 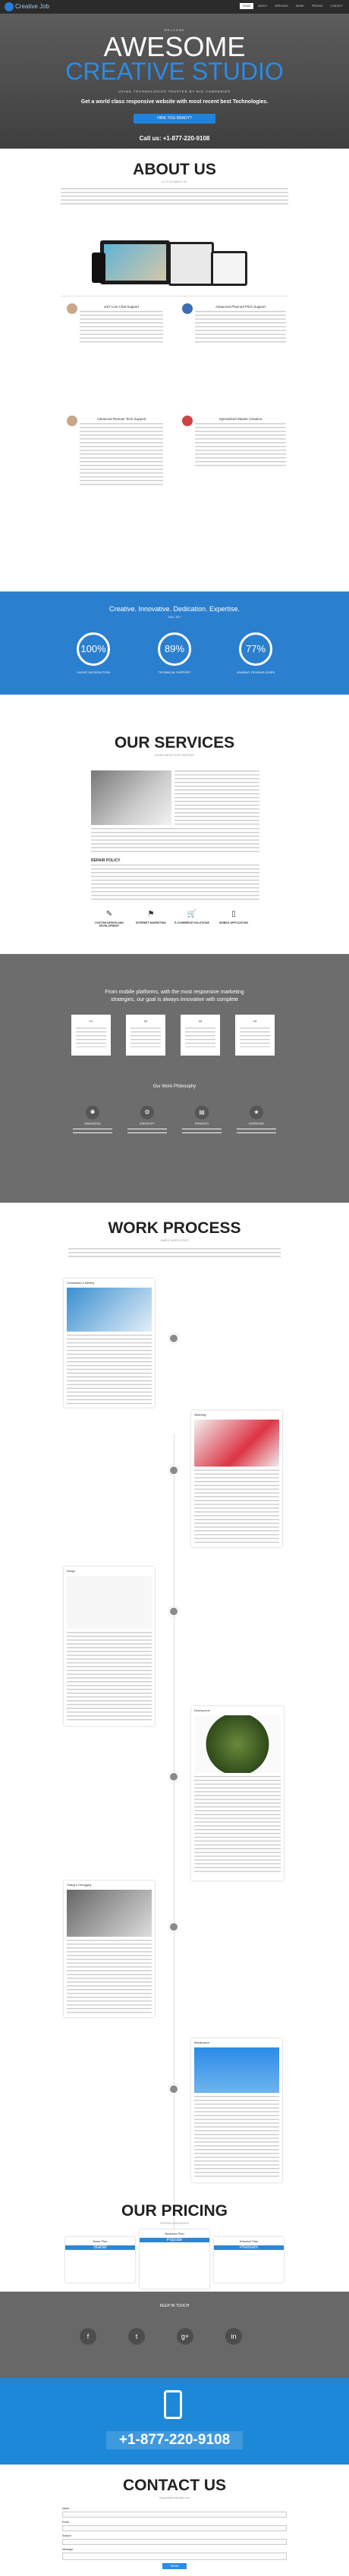 What do you see at coordinates (336, 6) in the screenshot?
I see `menu-item-contact: CONTACT` at bounding box center [336, 6].